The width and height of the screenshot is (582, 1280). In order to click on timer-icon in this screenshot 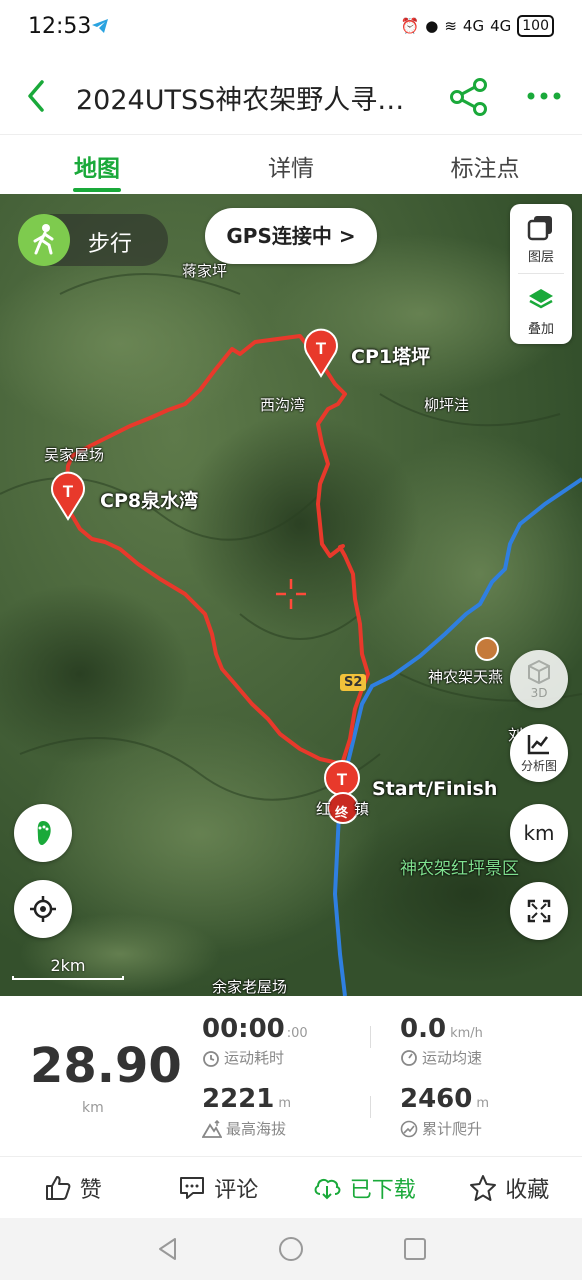, I will do `click(211, 1058)`.